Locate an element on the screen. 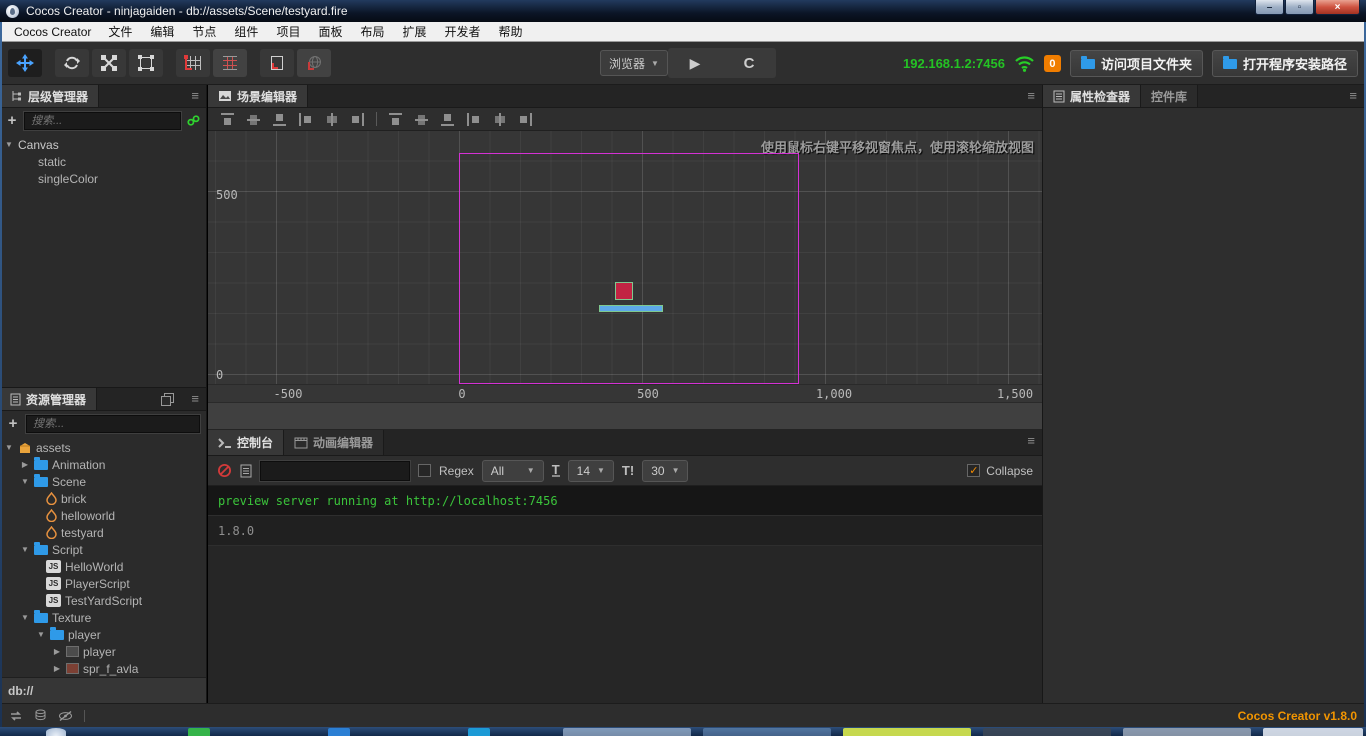 The width and height of the screenshot is (1366, 736). asset-script-helloworld: JS HelloWorld is located at coordinates (103, 566).